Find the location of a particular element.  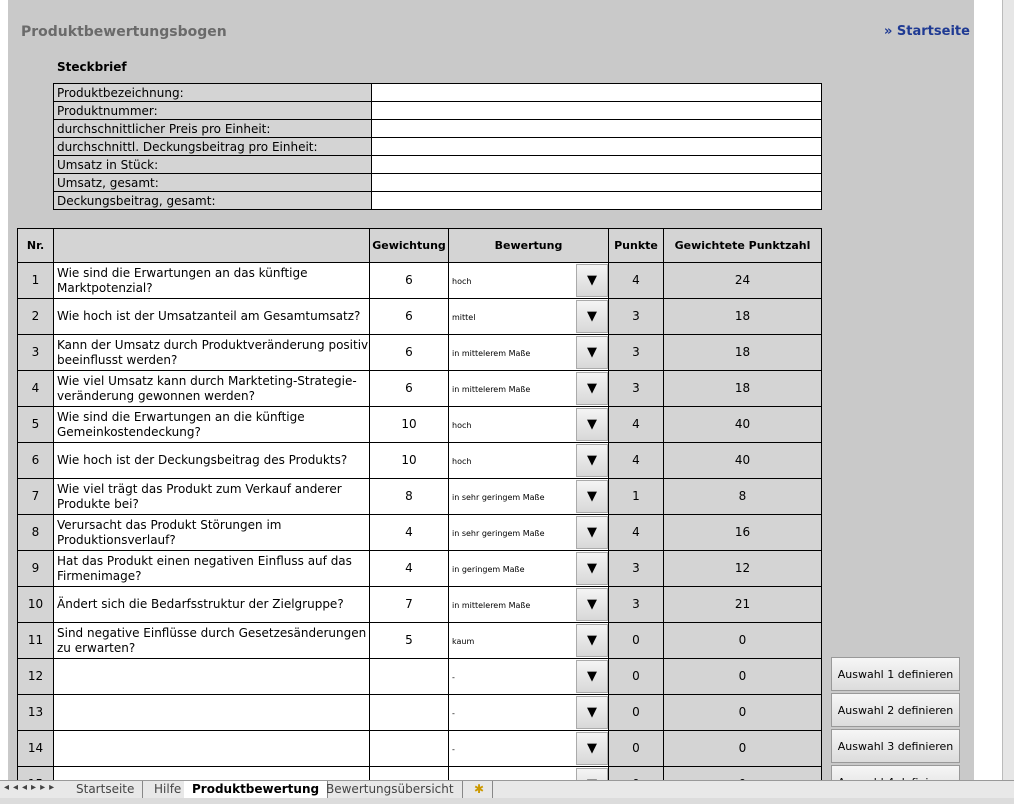

points-cell: 4 is located at coordinates (636, 424).